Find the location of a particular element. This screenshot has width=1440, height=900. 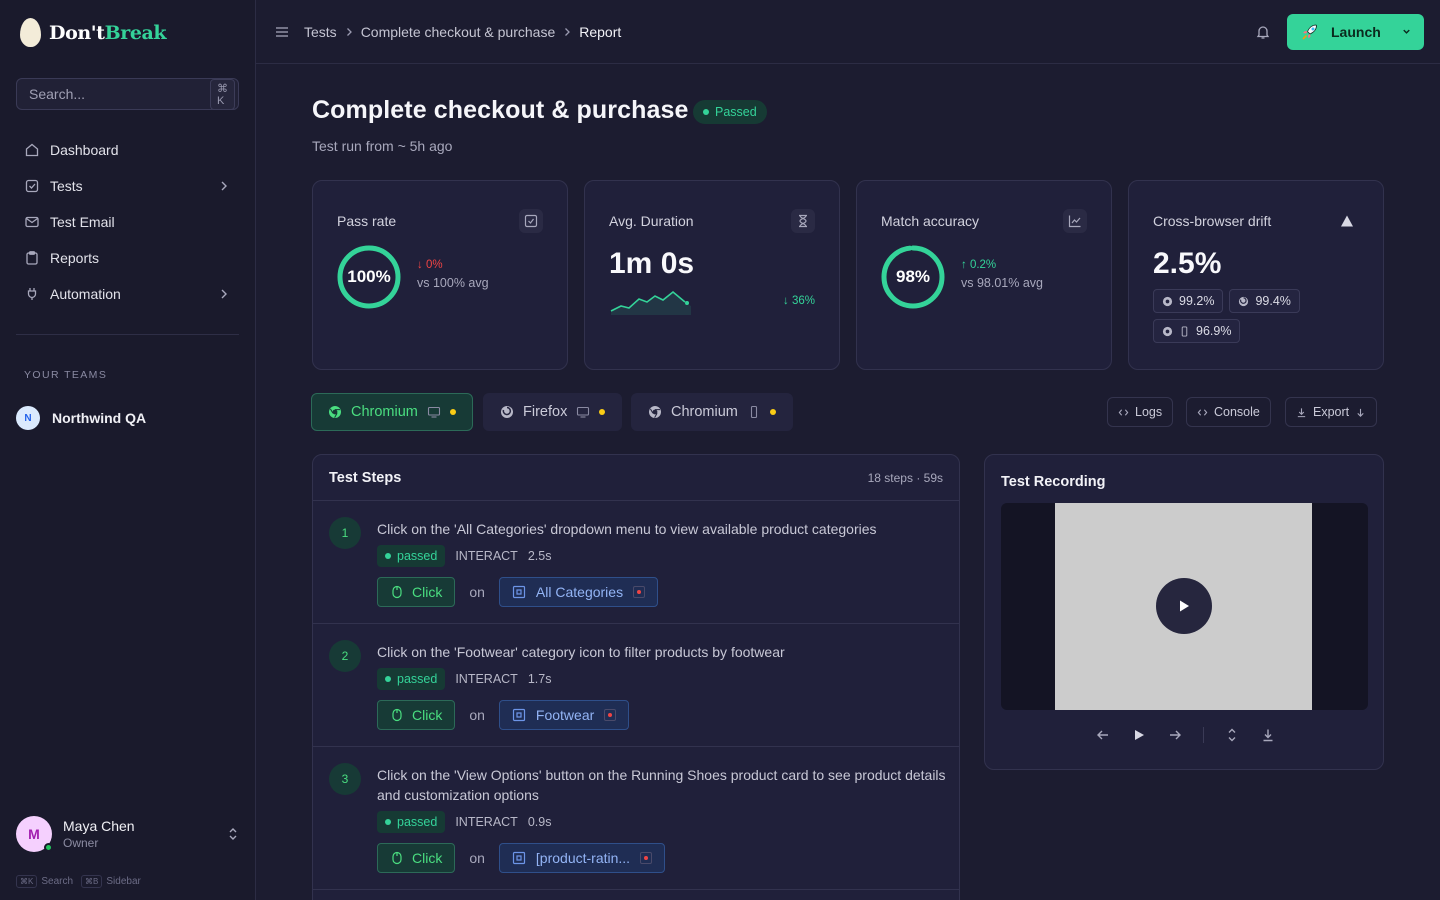

drift-chip-firefox-desktop: 99.4% is located at coordinates (1264, 301).